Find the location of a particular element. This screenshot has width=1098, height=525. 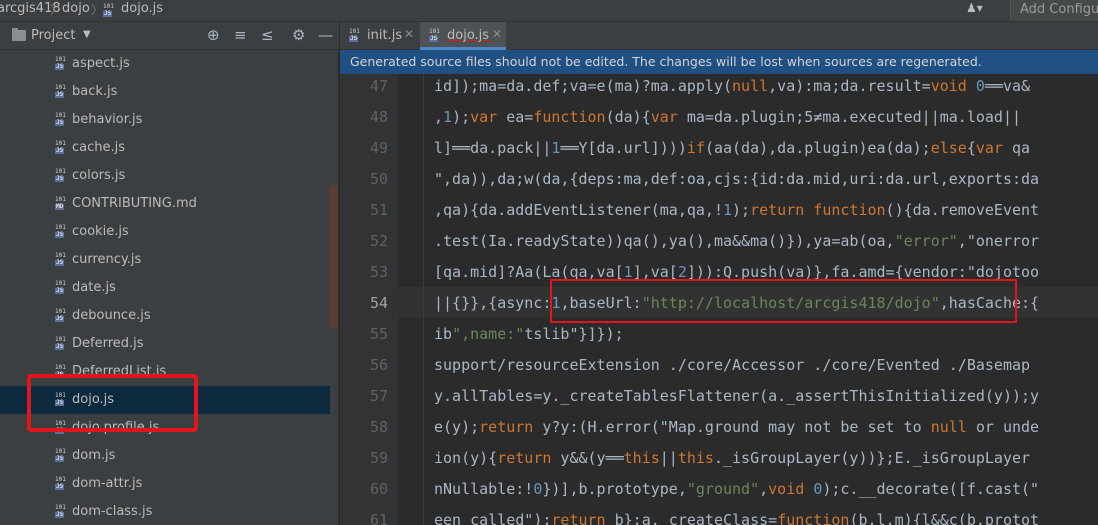

tree-item-label: cache.js is located at coordinates (99, 147).